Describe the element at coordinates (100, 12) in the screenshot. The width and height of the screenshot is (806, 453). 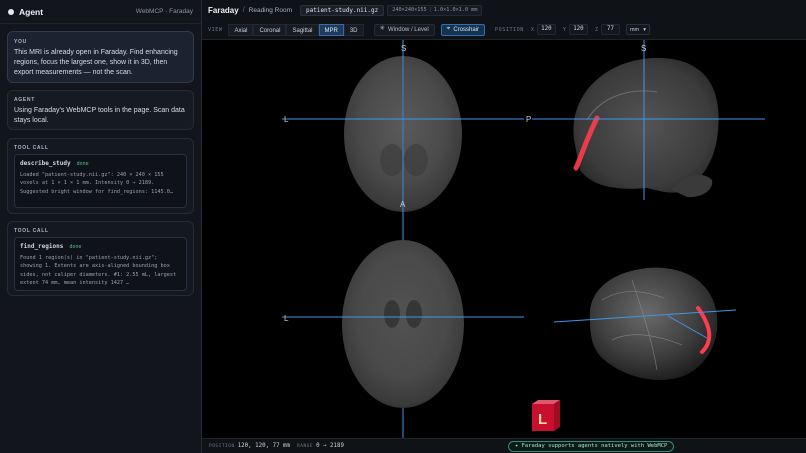
I see `agent-panel-header: Agent WebMCP · Faraday` at that location.